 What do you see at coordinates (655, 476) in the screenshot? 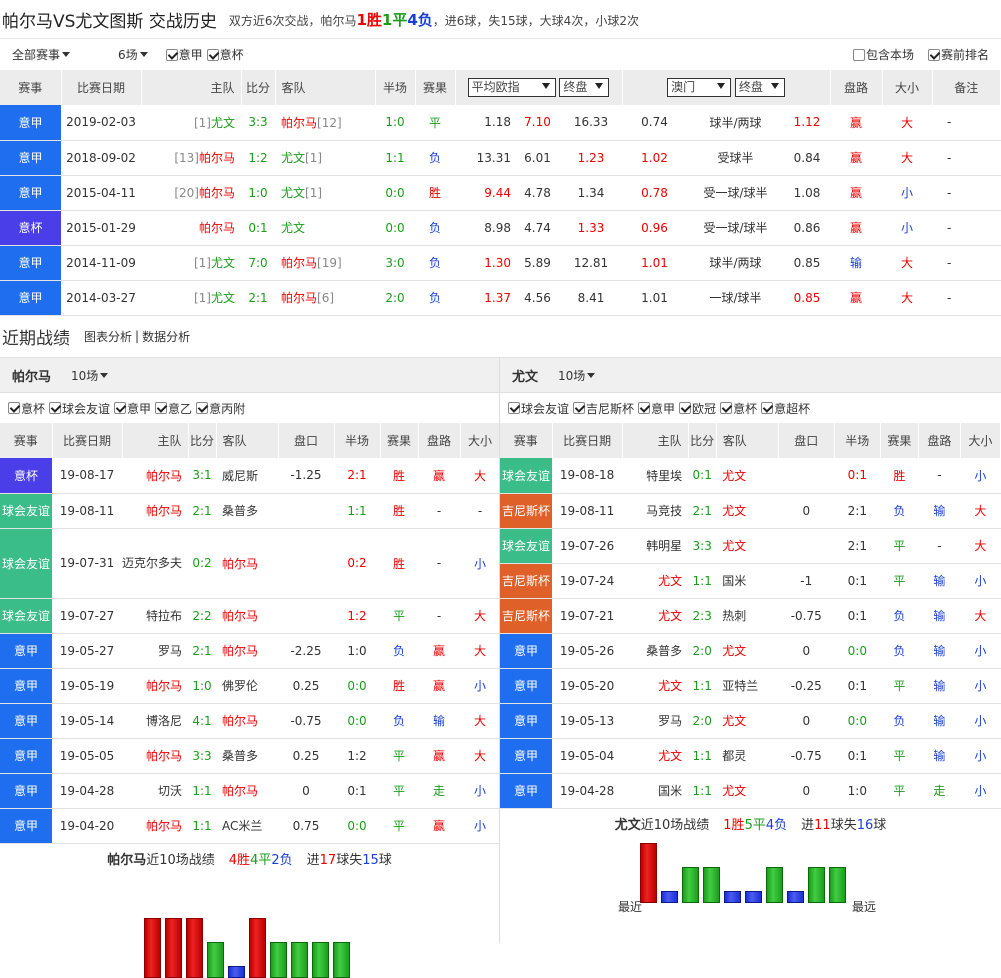
I see `home-team: 特里埃` at bounding box center [655, 476].